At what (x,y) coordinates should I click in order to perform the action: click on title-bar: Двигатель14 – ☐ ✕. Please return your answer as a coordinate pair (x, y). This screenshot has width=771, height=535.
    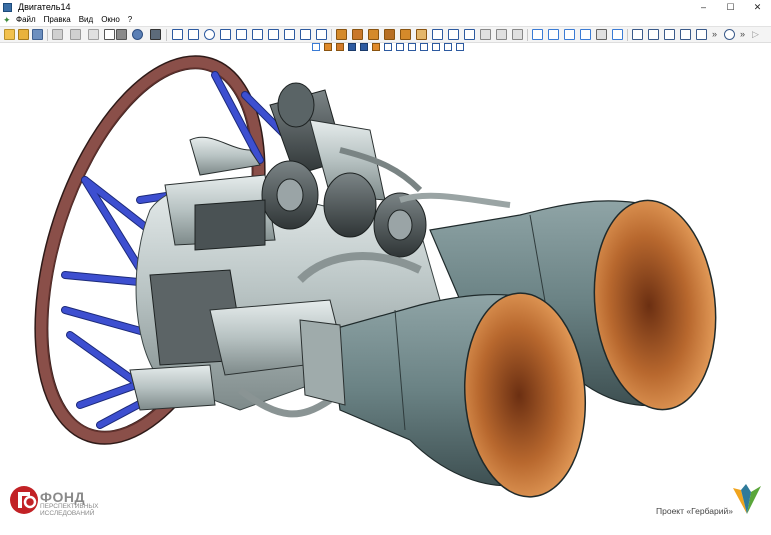
    Looking at the image, I should click on (385, 7).